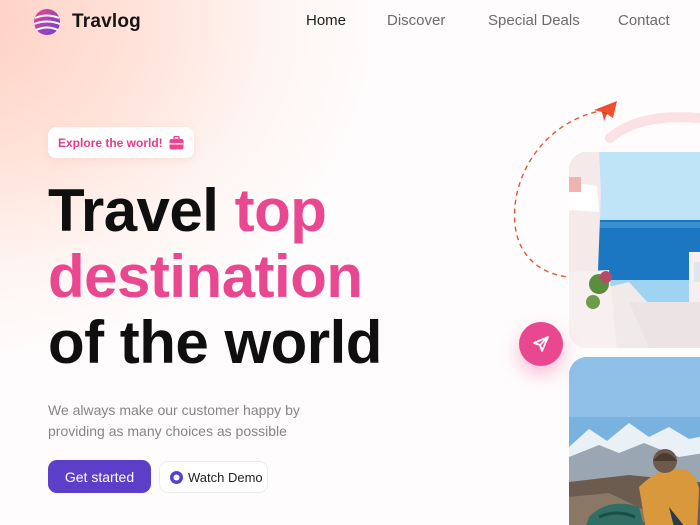 The height and width of the screenshot is (525, 700). What do you see at coordinates (215, 342) in the screenshot?
I see `headline-part3: of the world` at bounding box center [215, 342].